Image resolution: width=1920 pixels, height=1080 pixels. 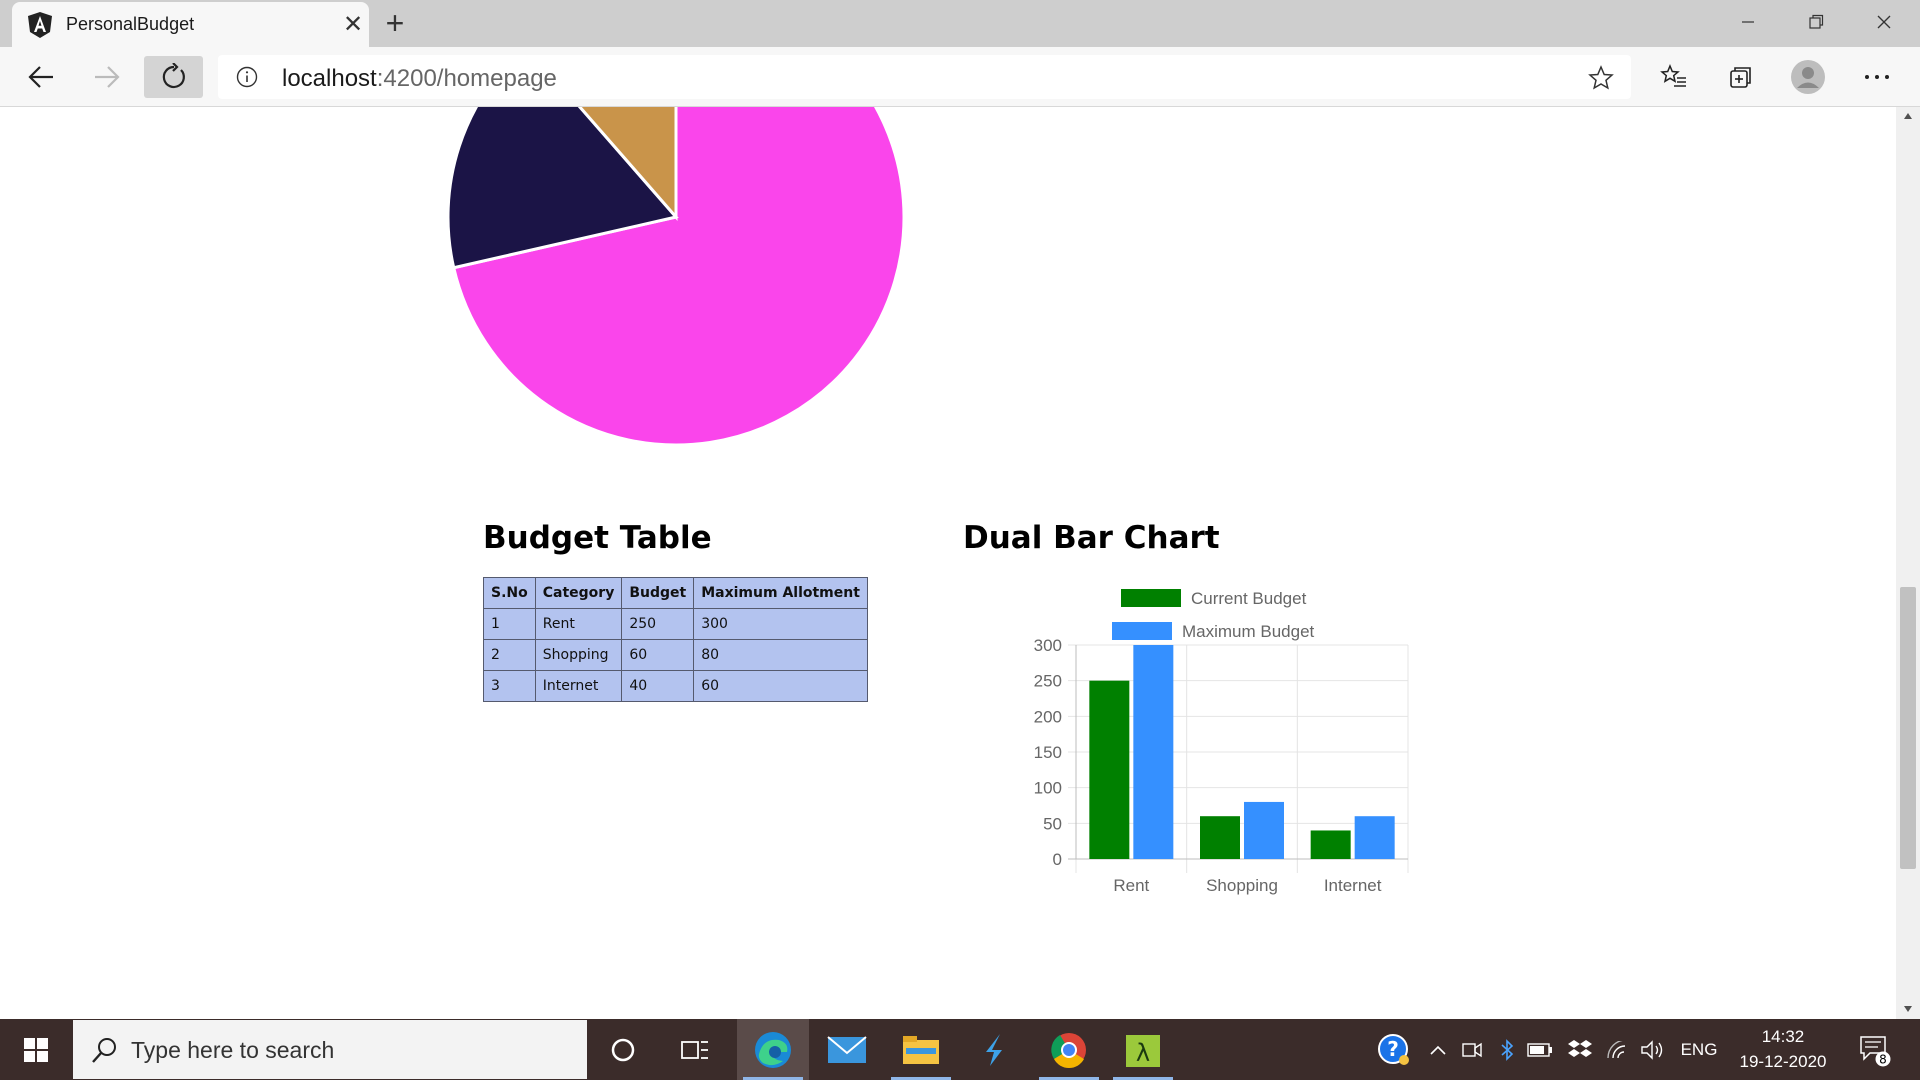 What do you see at coordinates (578, 686) in the screenshot?
I see `cell-category: Internet` at bounding box center [578, 686].